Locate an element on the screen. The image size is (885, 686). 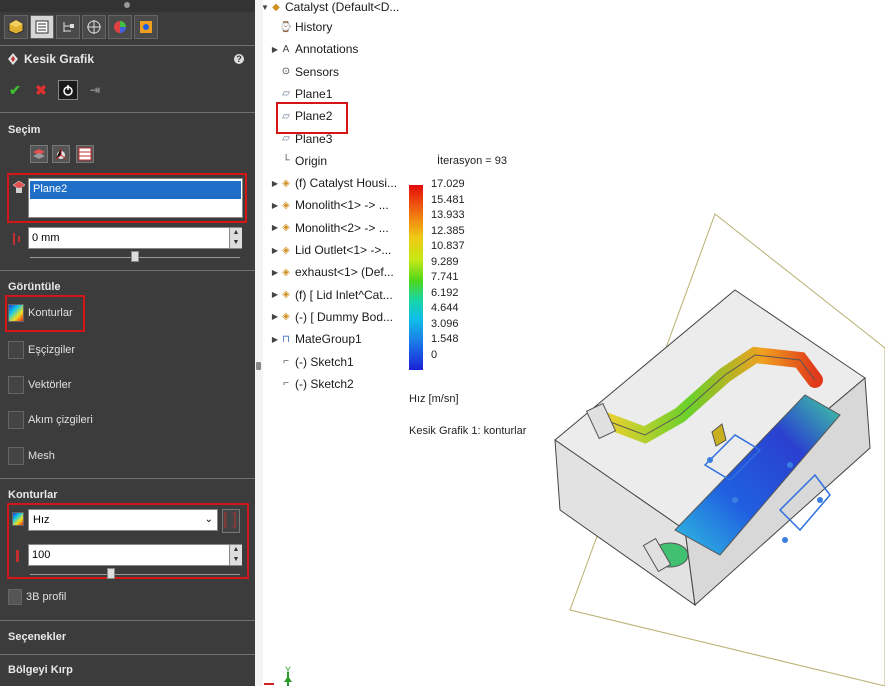
section-secenekler: Seçenekler is located at coordinates (37, 637).